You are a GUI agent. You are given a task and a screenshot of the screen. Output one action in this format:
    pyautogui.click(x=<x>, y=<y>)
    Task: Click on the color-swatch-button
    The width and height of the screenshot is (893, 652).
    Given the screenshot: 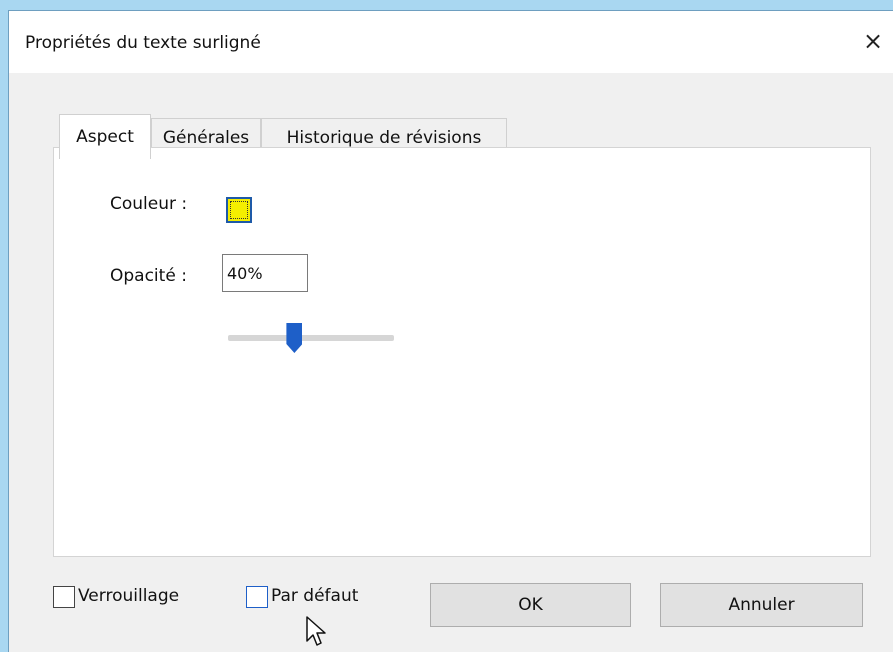 What is the action you would take?
    pyautogui.click(x=239, y=210)
    